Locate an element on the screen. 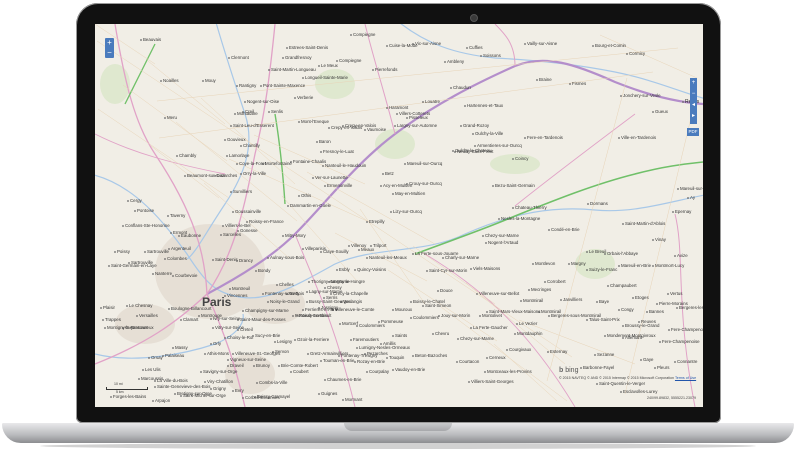 This screenshot has width=796, height=461. city-label: Mareuil-sur-Ay is located at coordinates (691, 188).